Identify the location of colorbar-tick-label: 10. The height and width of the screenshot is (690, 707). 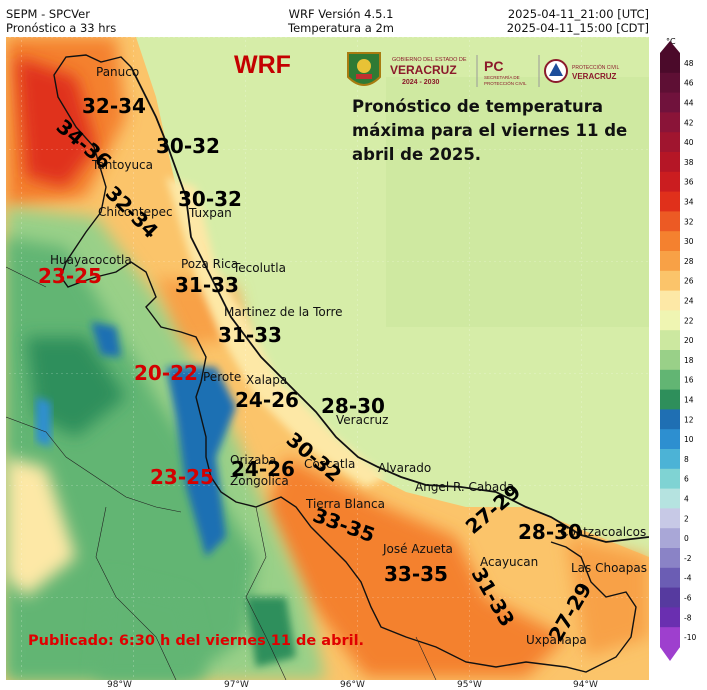
(689, 439).